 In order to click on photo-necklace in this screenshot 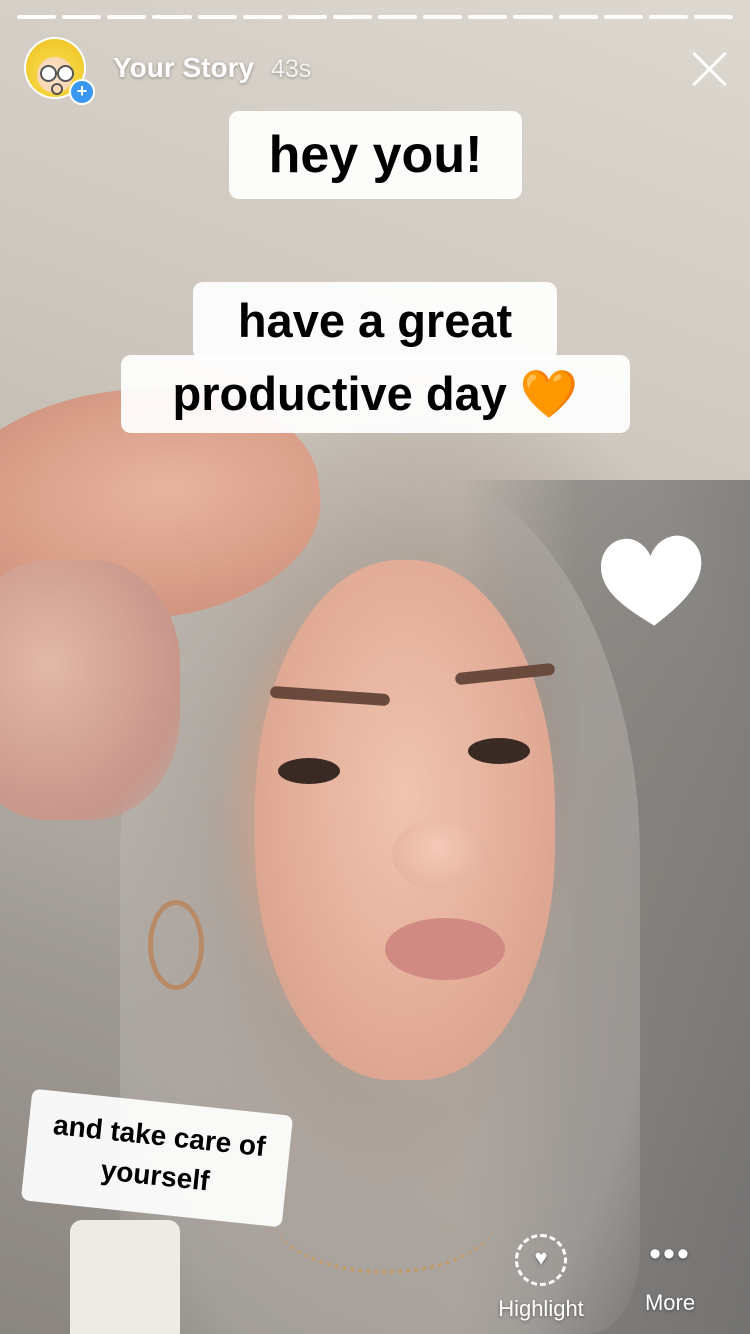, I will do `click(385, 1212)`.